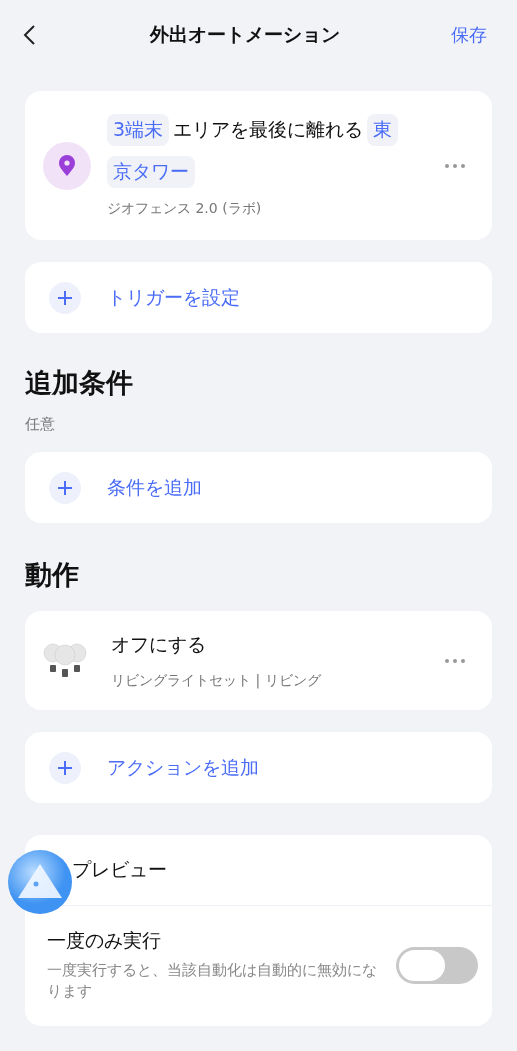  What do you see at coordinates (258, 487) in the screenshot?
I see `add-row: 条件を追加` at bounding box center [258, 487].